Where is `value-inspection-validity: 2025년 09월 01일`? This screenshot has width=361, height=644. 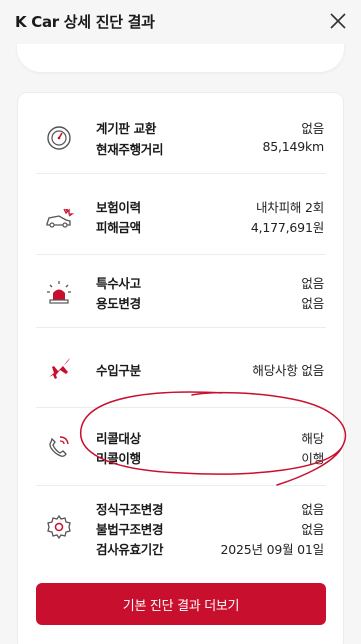
value-inspection-validity: 2025년 09월 01일 is located at coordinates (272, 549).